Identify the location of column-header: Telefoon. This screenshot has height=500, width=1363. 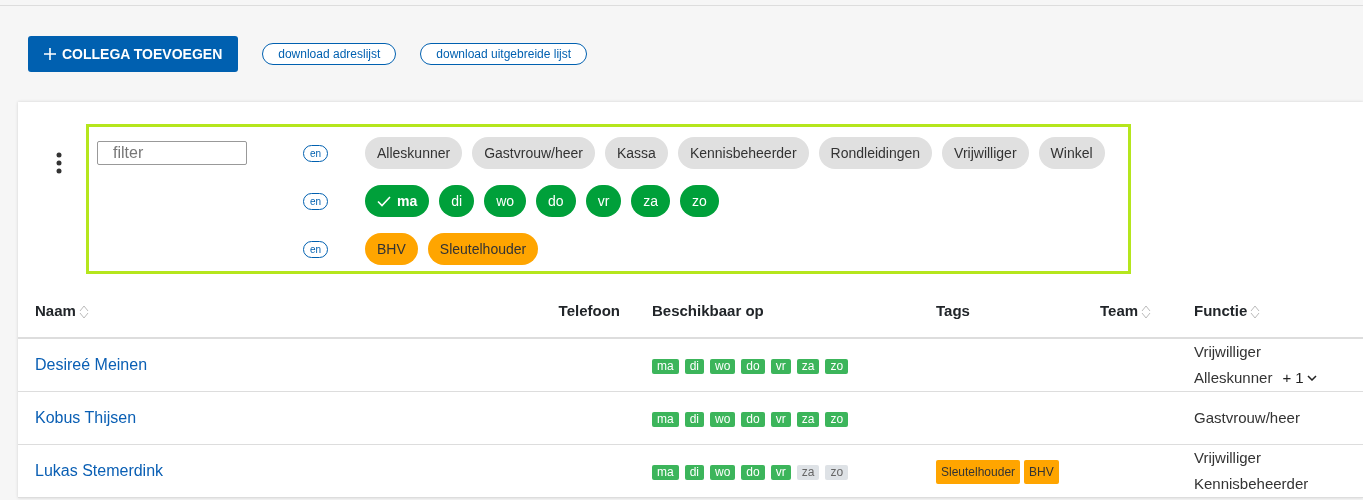
(589, 311).